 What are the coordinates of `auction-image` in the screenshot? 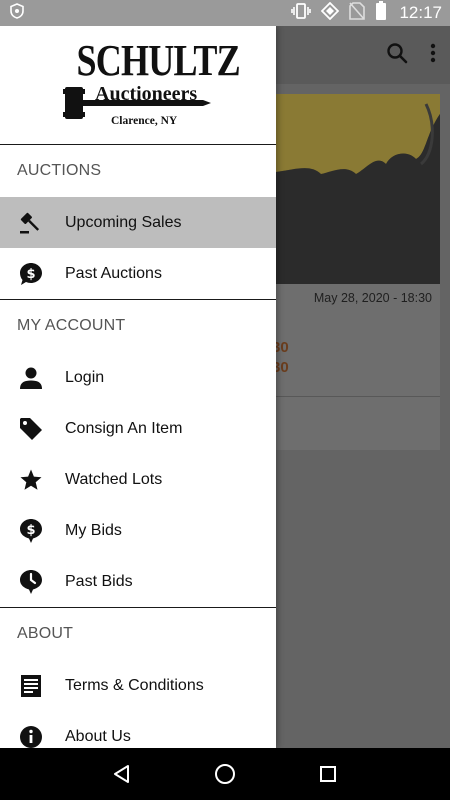 It's located at (358, 189).